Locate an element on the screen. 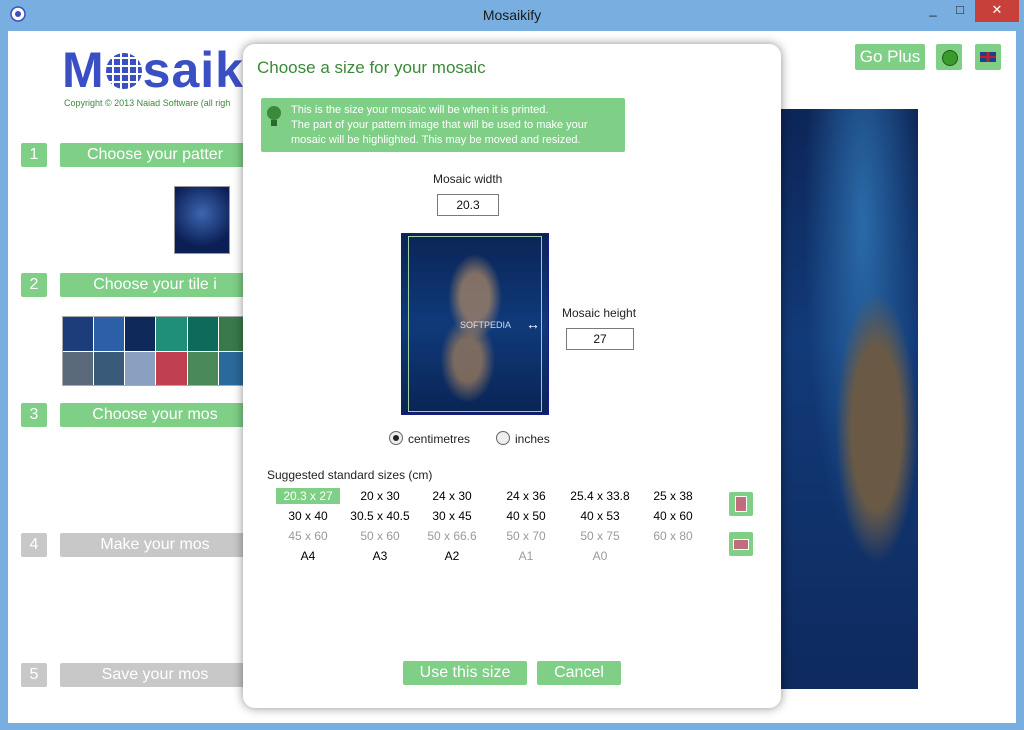 Image resolution: width=1024 pixels, height=730 pixels. portrait-orientation-button is located at coordinates (741, 504).